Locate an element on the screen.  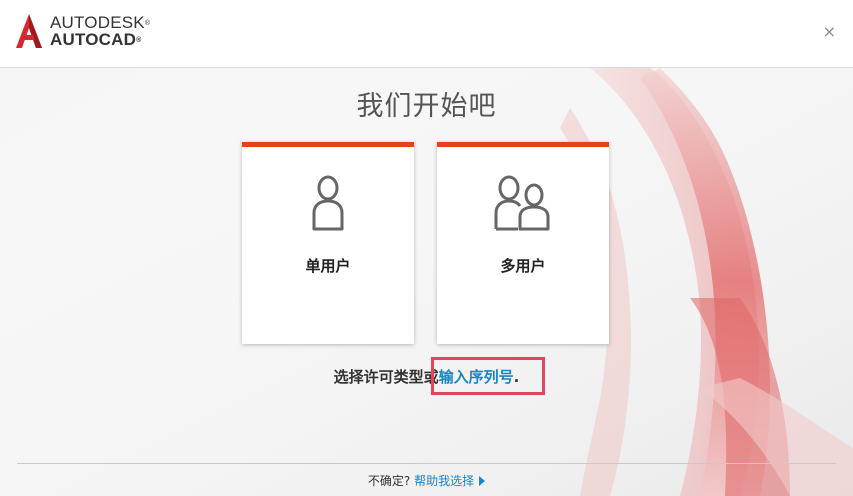
autodesk-logo-icon is located at coordinates (29, 31).